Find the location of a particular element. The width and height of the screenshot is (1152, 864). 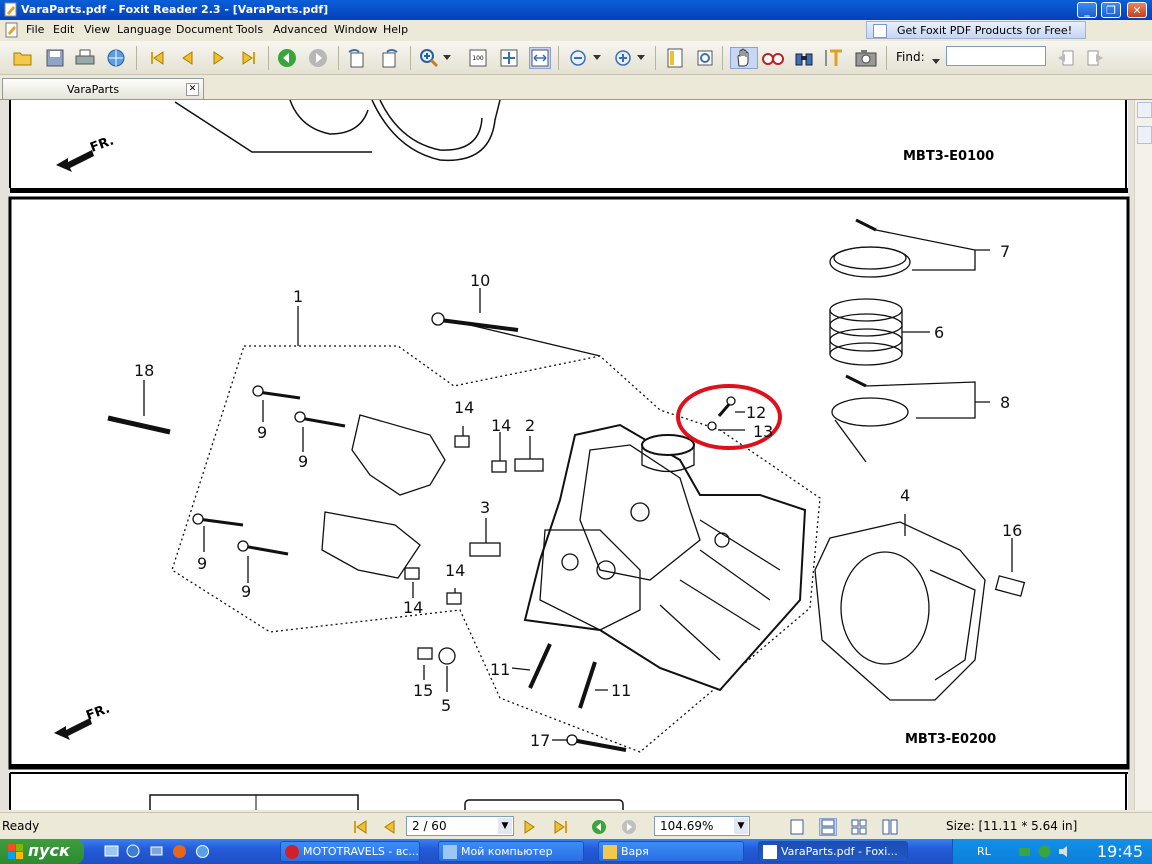

menu-view: View is located at coordinates (97, 29).